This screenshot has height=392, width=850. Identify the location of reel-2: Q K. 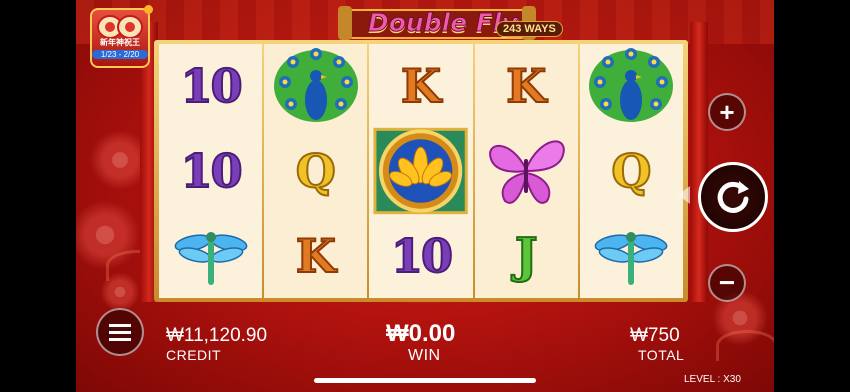
(316, 171).